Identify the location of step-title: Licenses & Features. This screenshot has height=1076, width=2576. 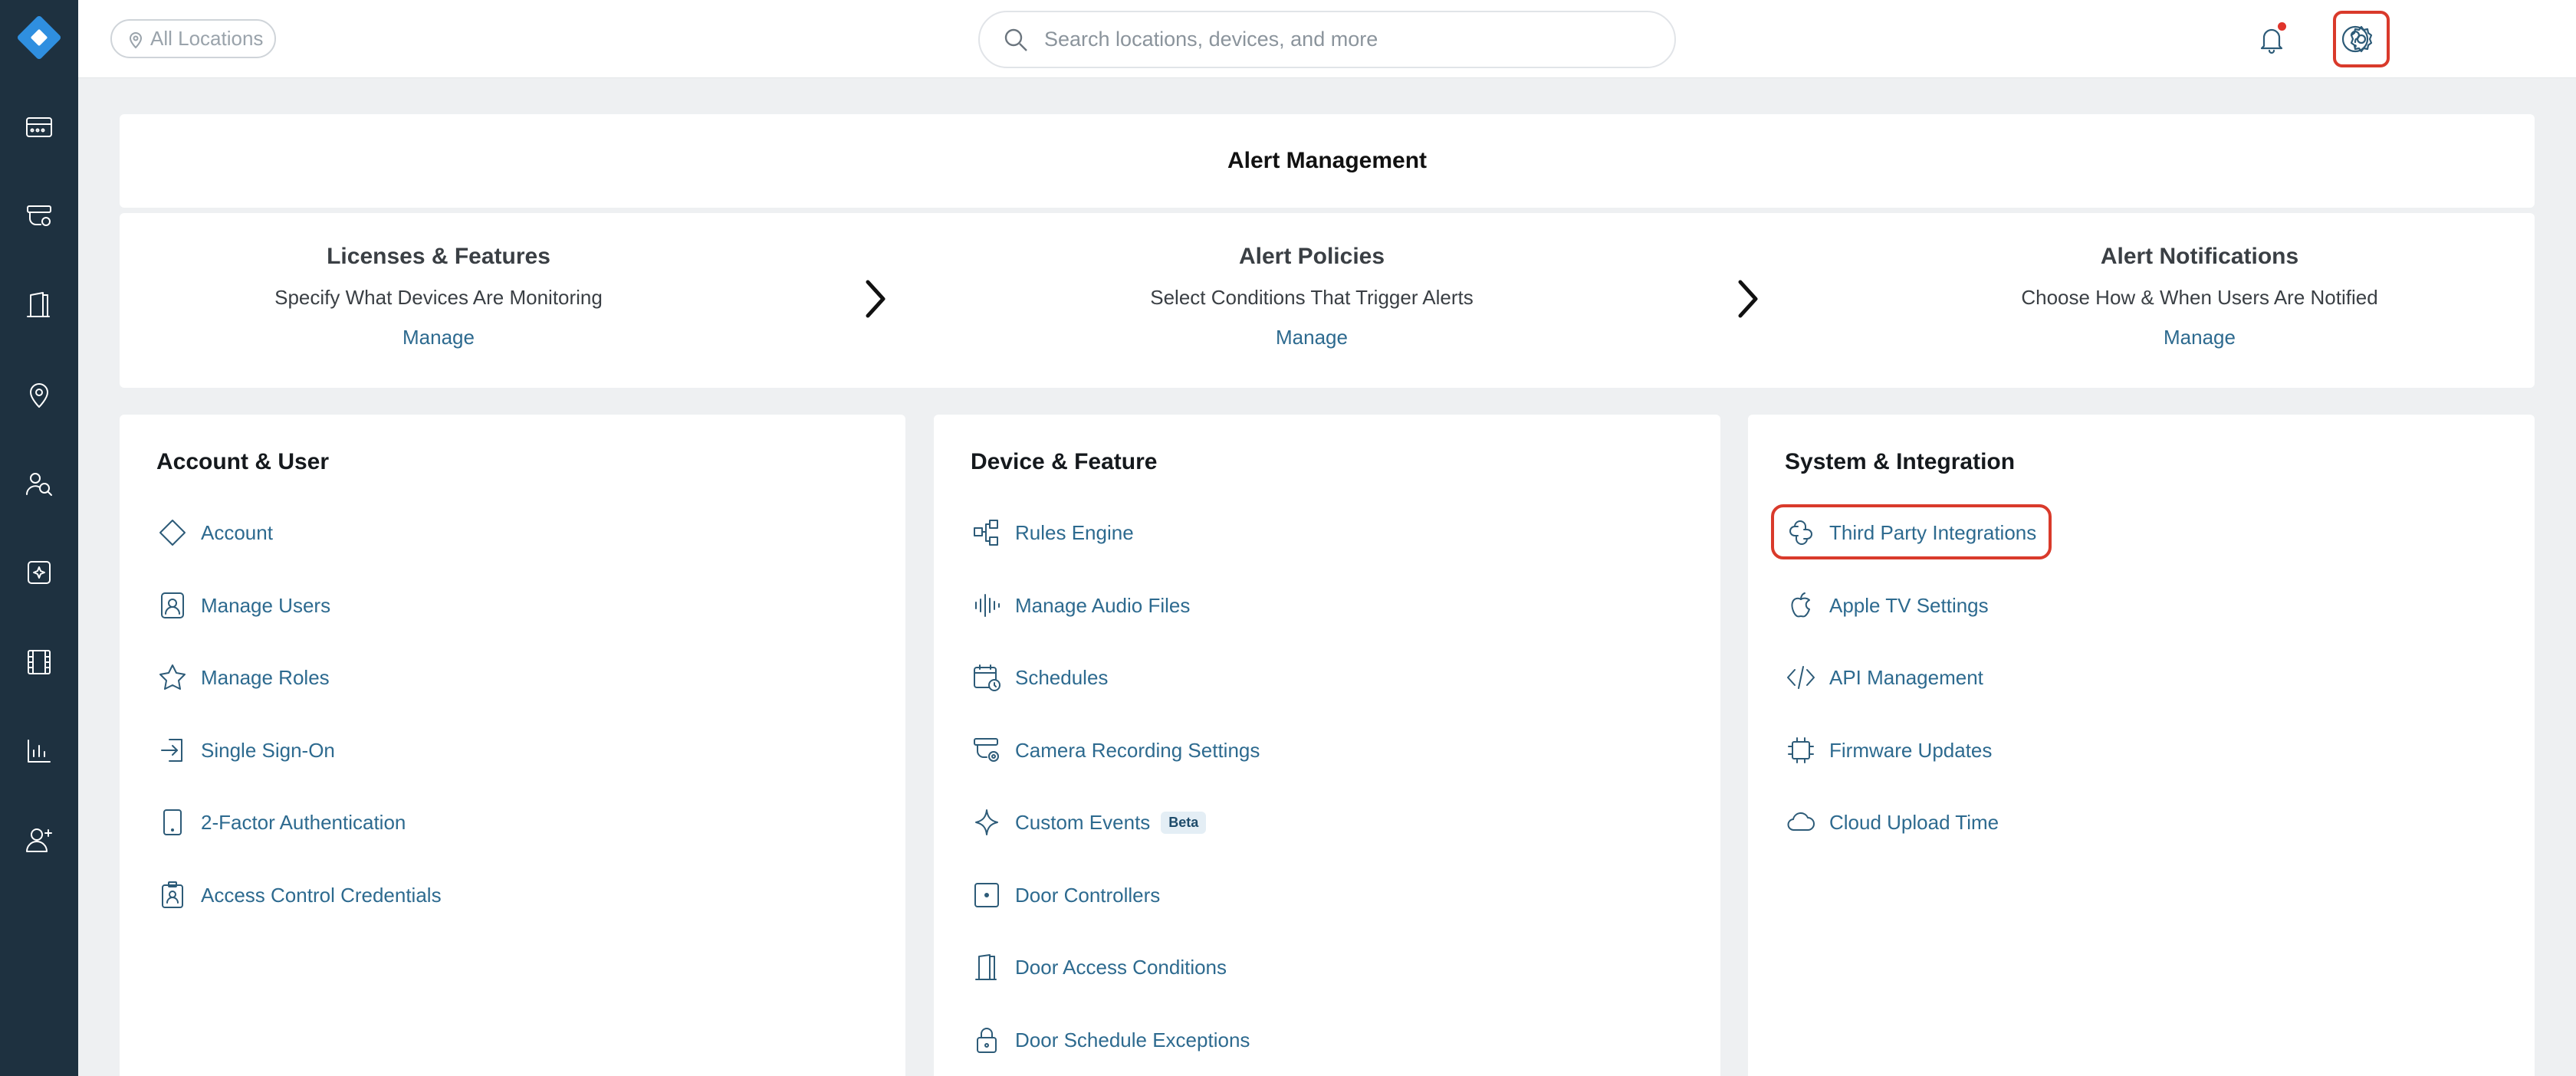
(439, 256).